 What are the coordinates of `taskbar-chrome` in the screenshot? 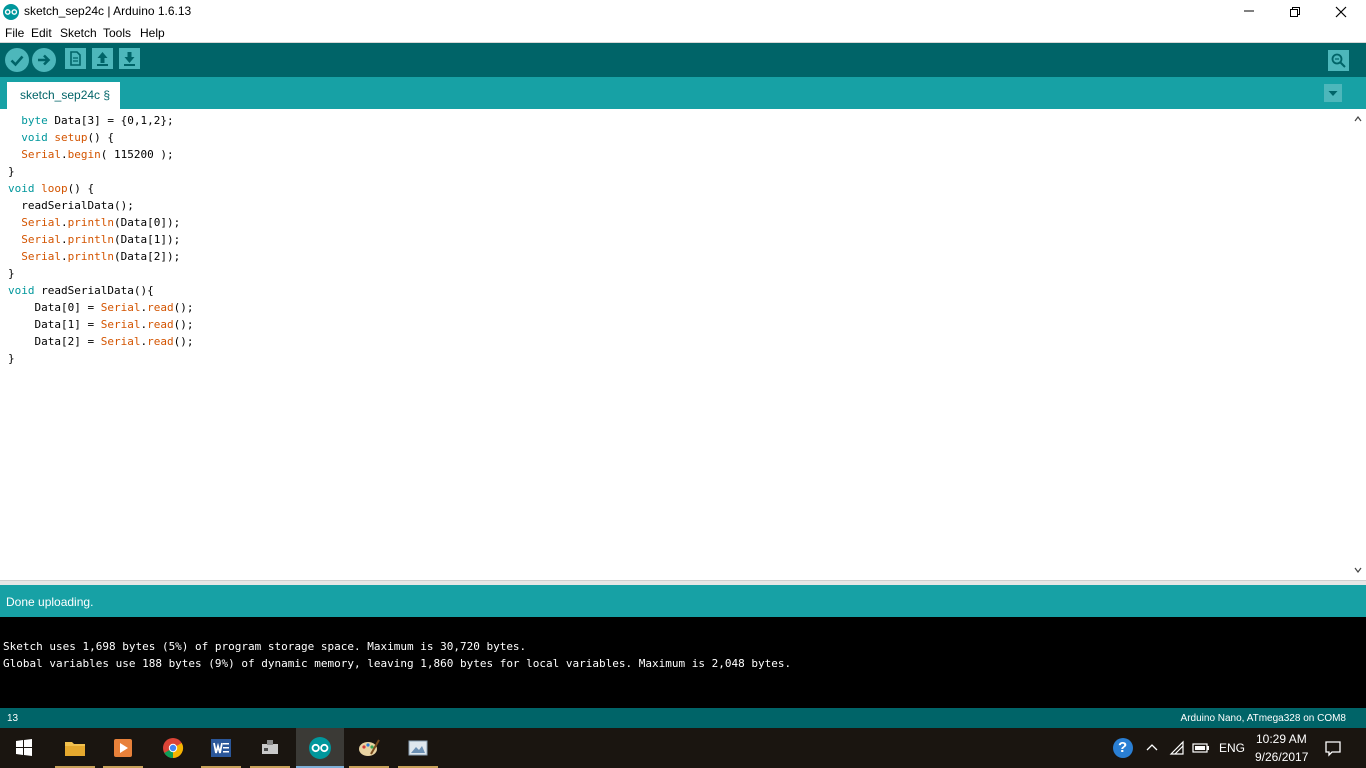 It's located at (173, 748).